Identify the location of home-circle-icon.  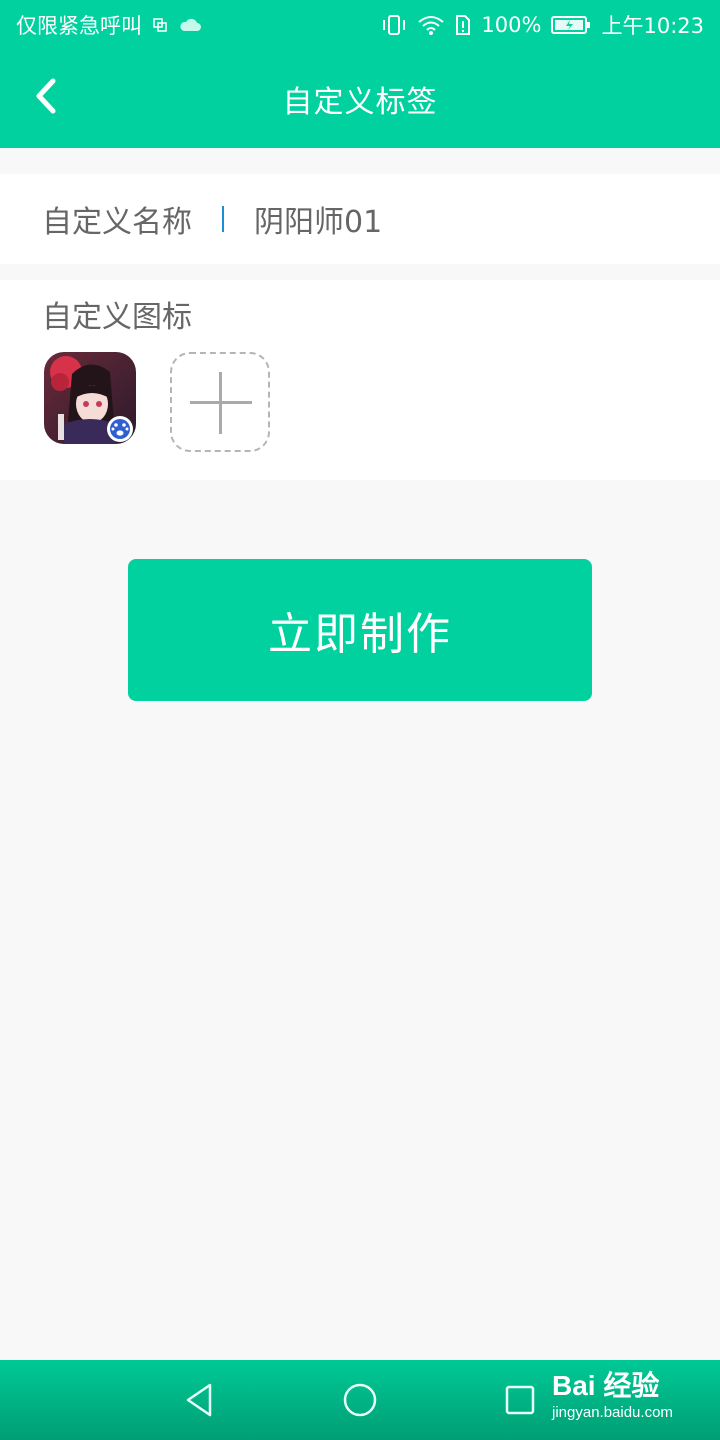
(360, 1403).